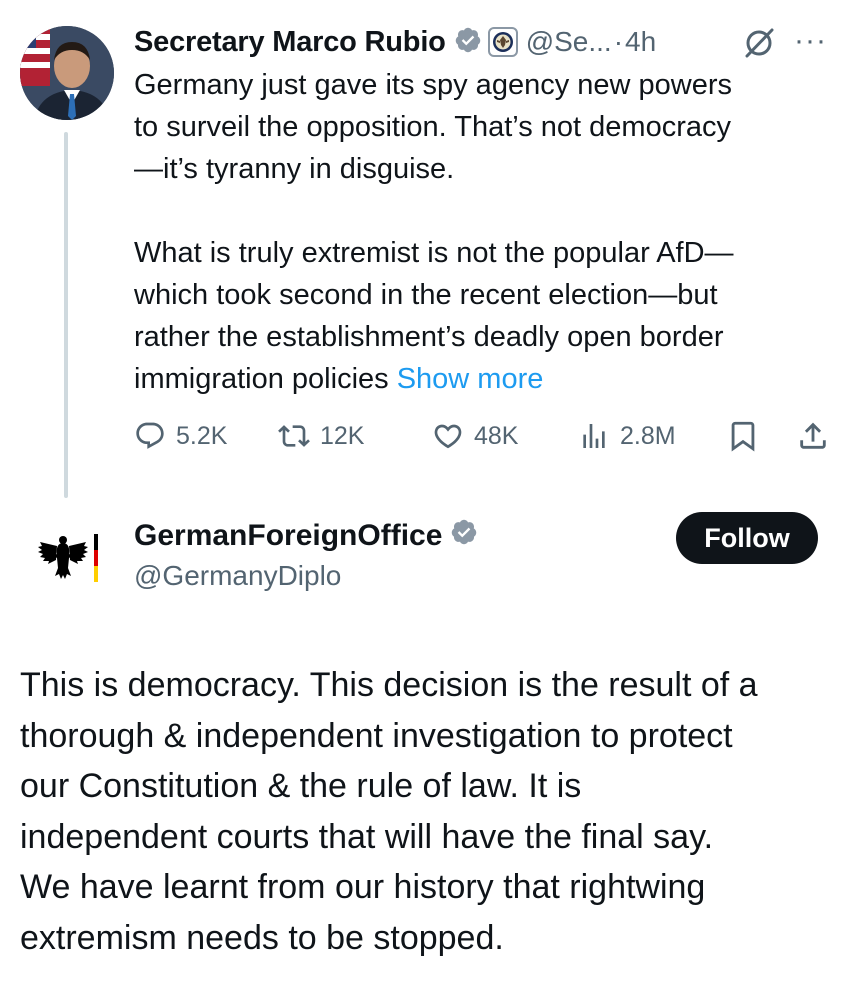 This screenshot has height=1000, width=854. I want to click on repost-button: 12K, so click(321, 436).